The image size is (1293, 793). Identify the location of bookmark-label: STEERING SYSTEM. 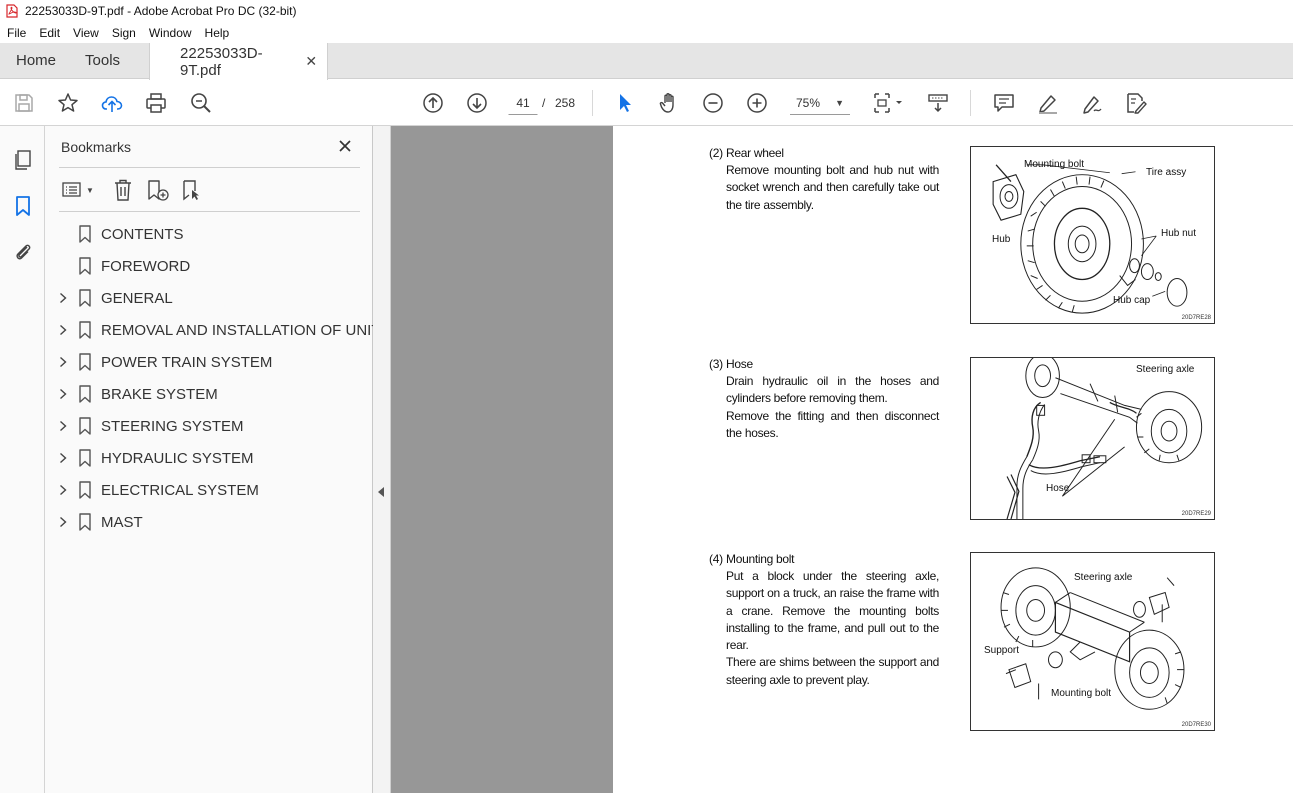
(172, 426).